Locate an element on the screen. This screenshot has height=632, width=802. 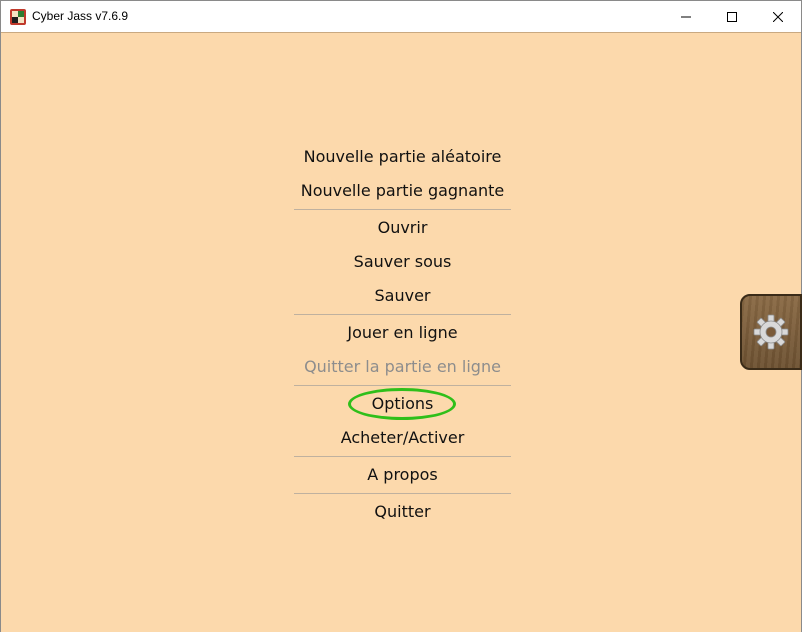
menu-item-save-as: Sauver sous is located at coordinates (402, 262).